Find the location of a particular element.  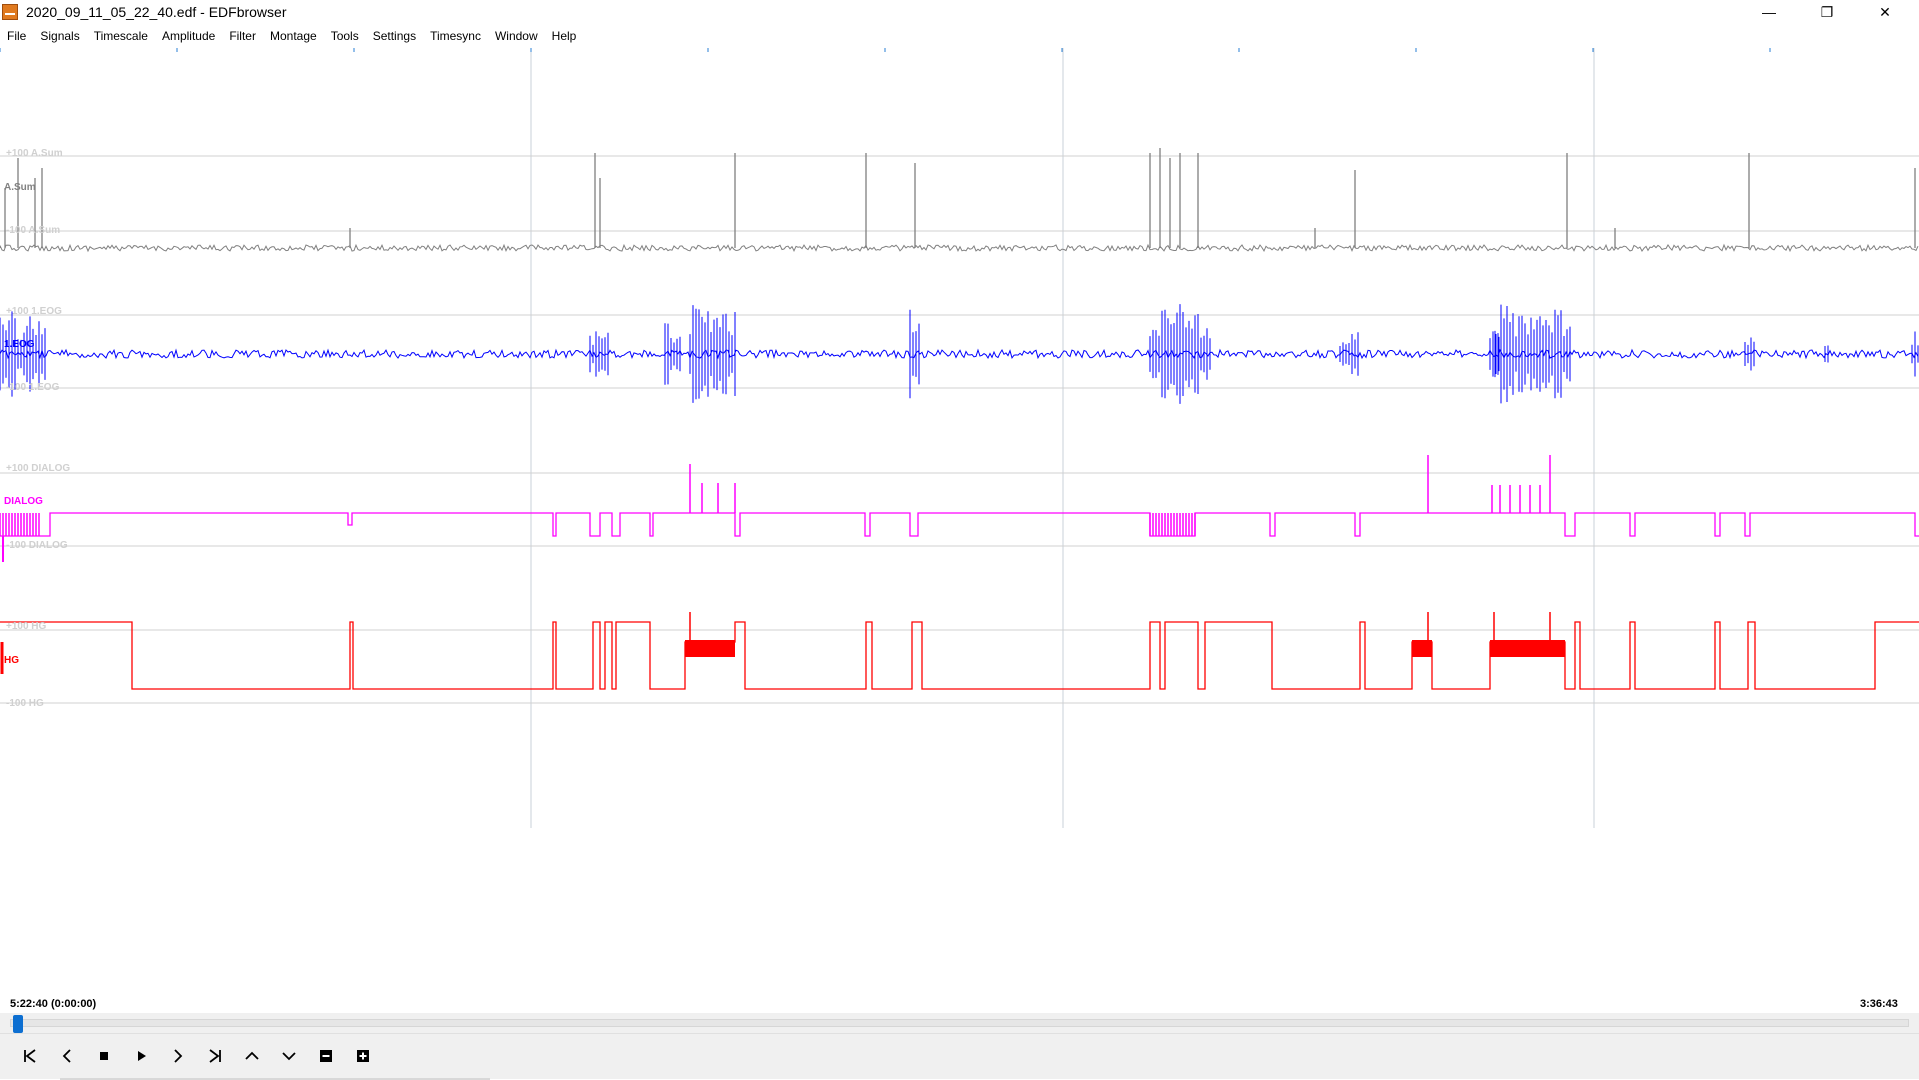

zoom-out-button is located at coordinates (326, 1056).